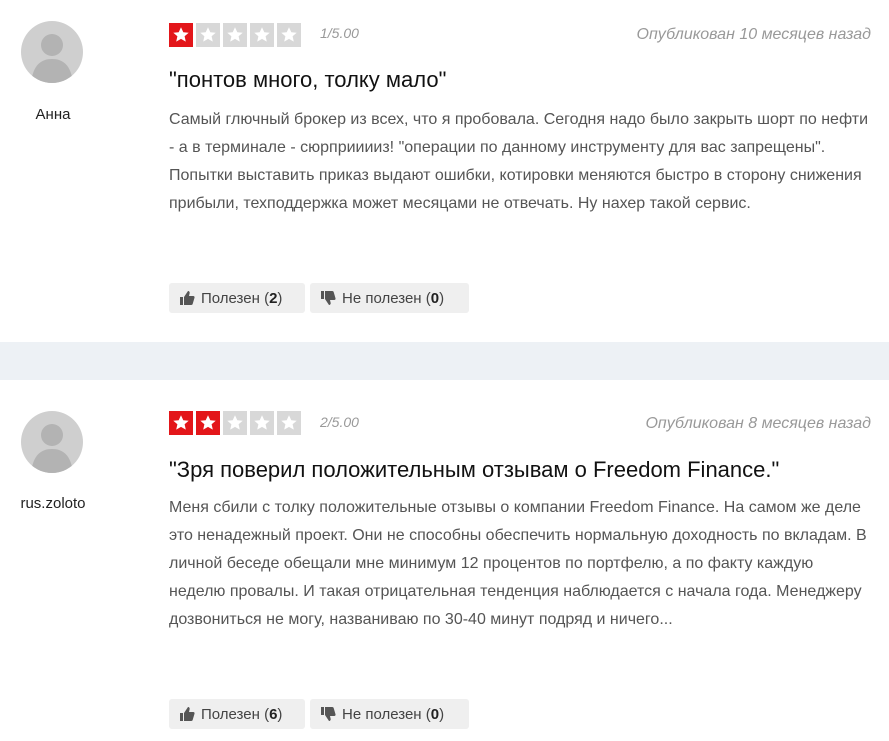  What do you see at coordinates (753, 34) in the screenshot?
I see `published-date: Опубликован 10 месяцев назад` at bounding box center [753, 34].